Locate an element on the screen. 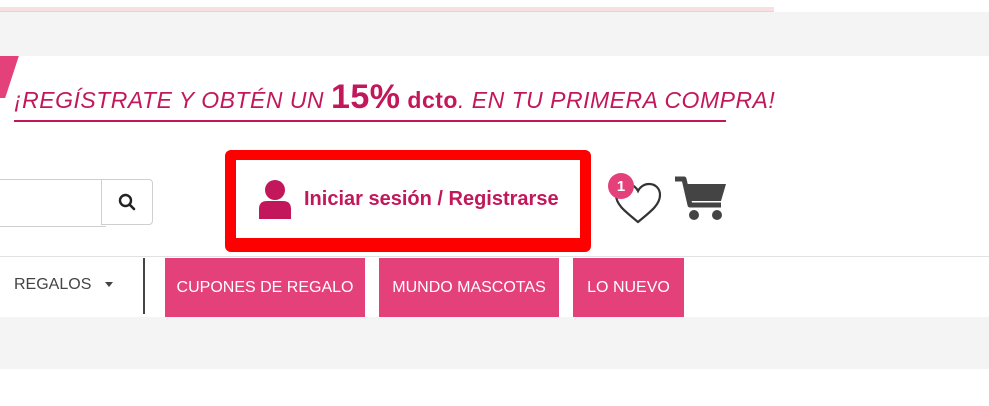 Image resolution: width=989 pixels, height=406 pixels. cart-button is located at coordinates (701, 201).